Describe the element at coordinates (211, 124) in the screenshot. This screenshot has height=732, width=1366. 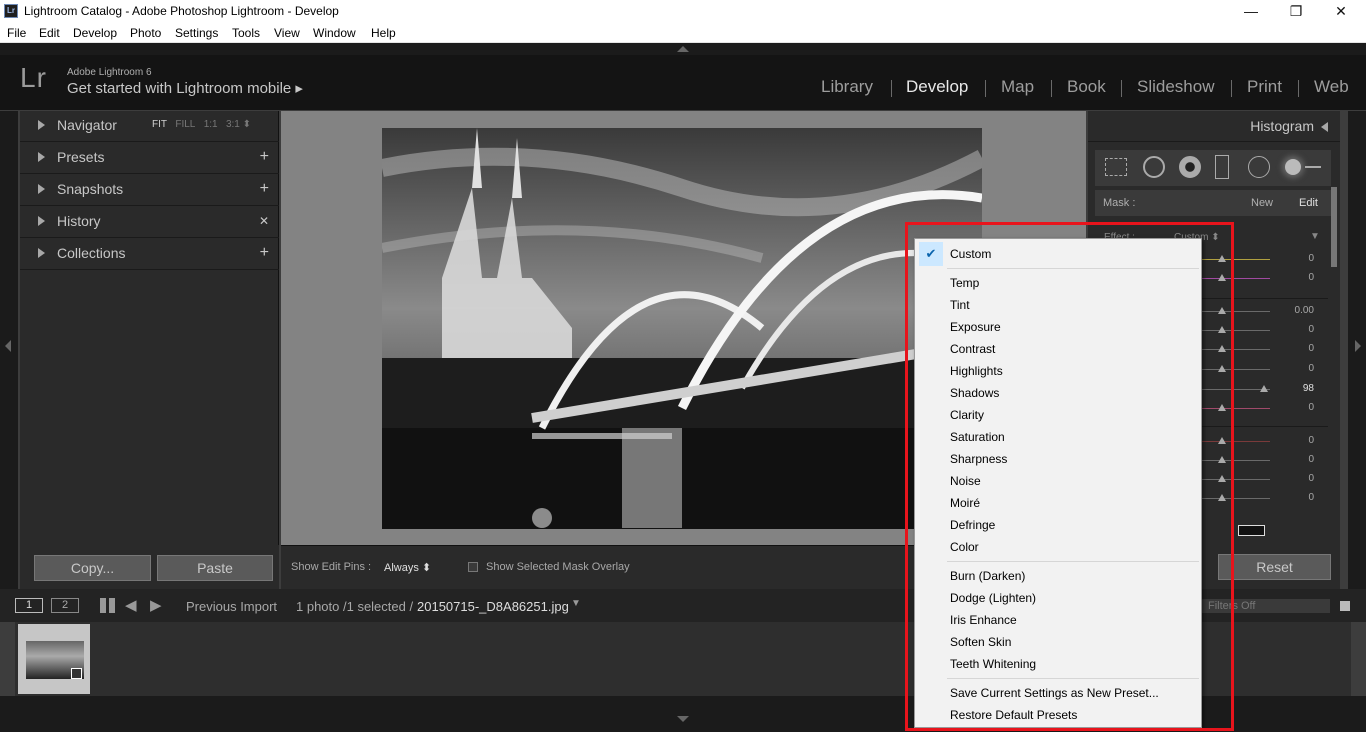
I see `zoom-1-1: 1:1` at that location.